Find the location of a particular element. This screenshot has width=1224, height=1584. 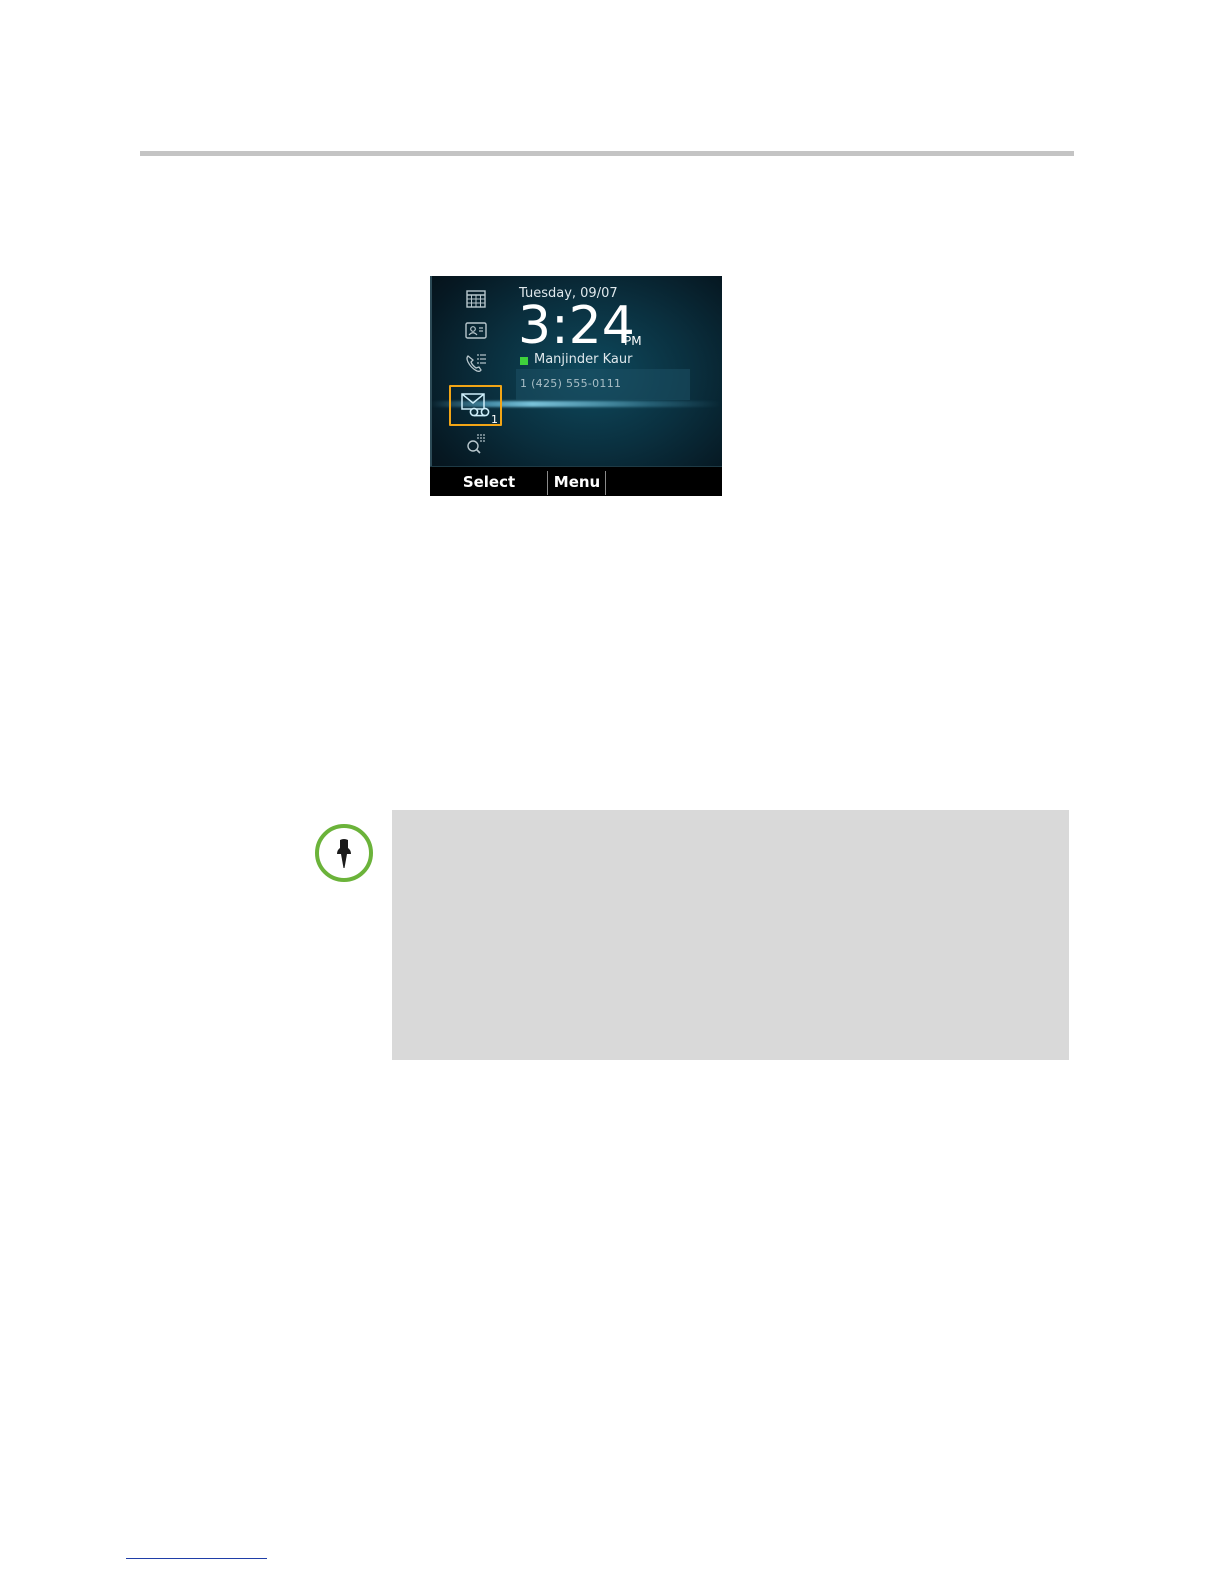

footer-link-underline is located at coordinates (196, 1558).